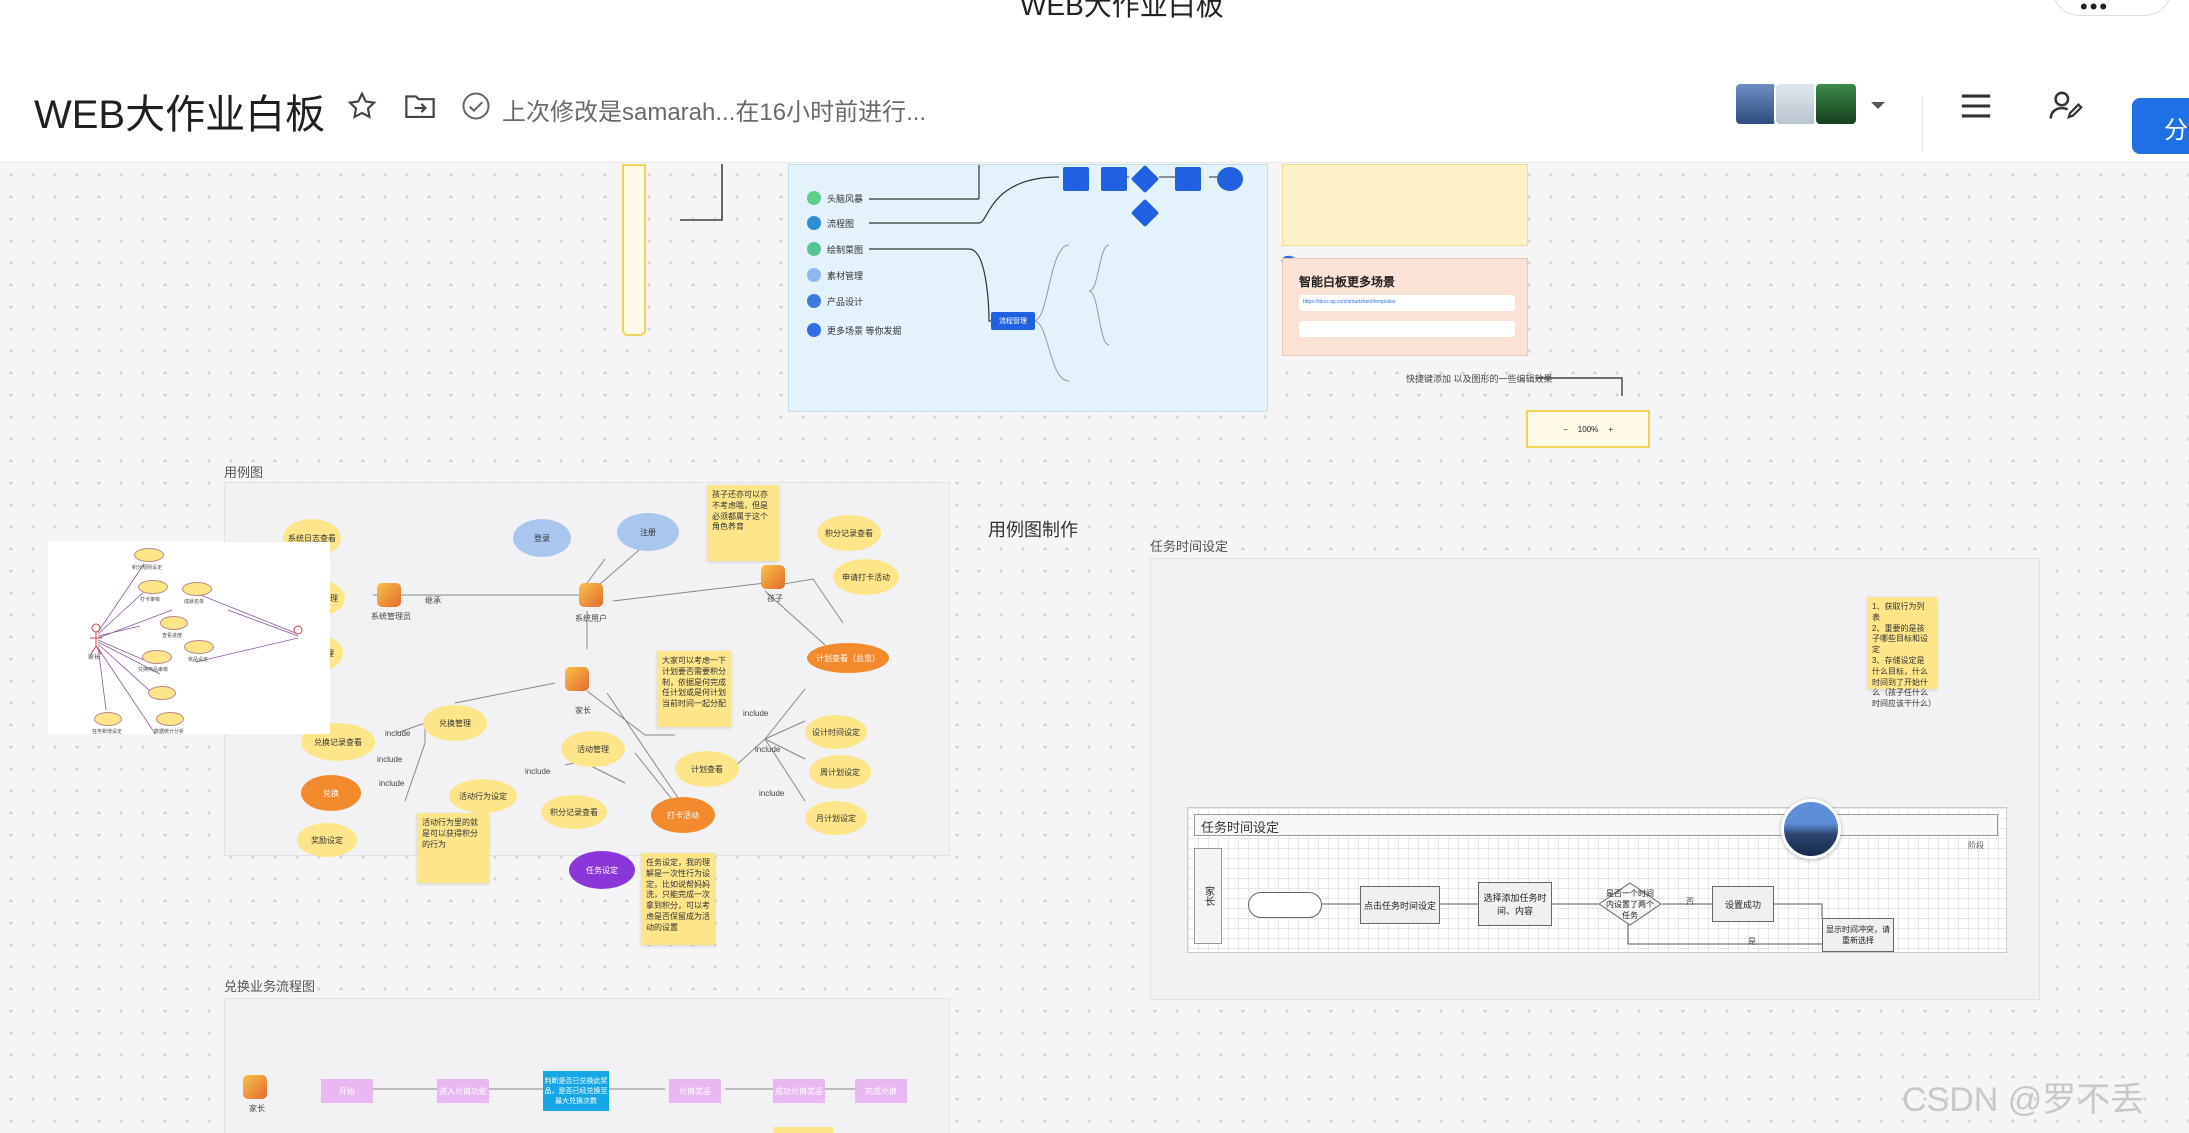 The width and height of the screenshot is (2189, 1133). Describe the element at coordinates (1811, 829) in the screenshot. I see `collaborator-cursor-avatar` at that location.